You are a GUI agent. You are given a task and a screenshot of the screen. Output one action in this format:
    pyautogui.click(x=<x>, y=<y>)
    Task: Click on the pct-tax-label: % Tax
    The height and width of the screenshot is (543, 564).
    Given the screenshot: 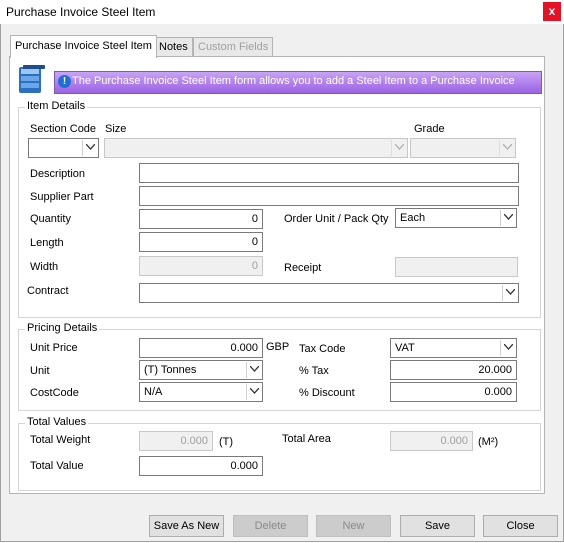 What is the action you would take?
    pyautogui.click(x=314, y=371)
    